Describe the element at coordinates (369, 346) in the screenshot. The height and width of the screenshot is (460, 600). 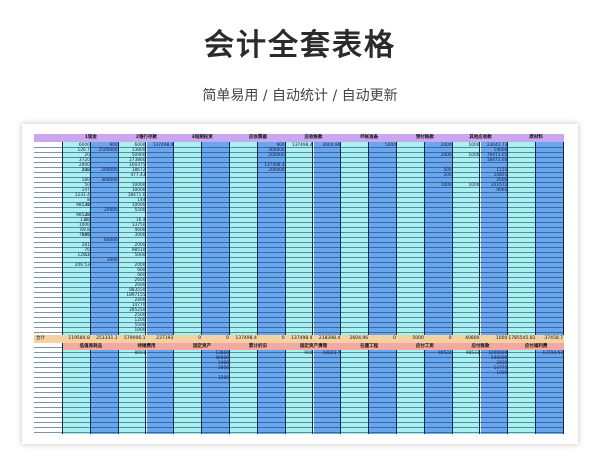
I see `column-header-2: 在建工程` at that location.